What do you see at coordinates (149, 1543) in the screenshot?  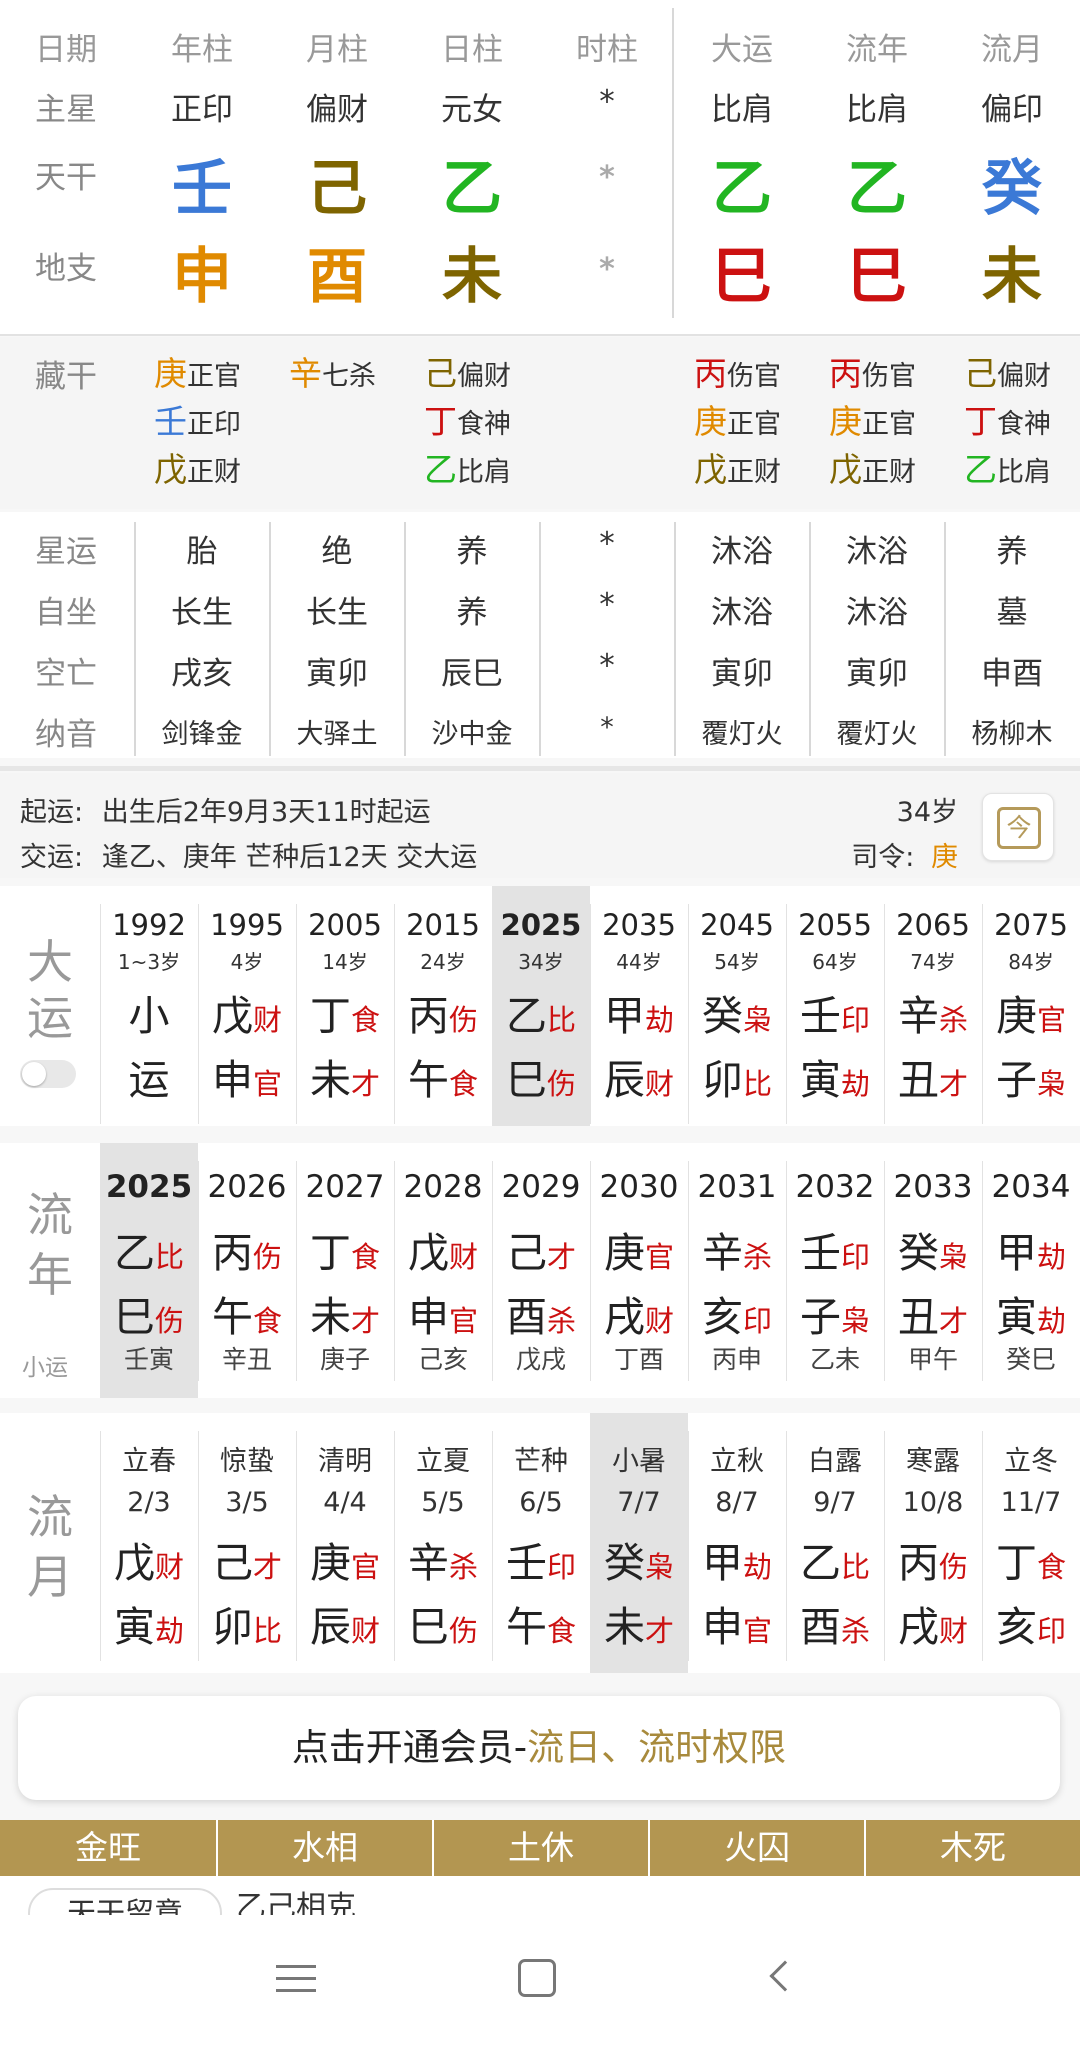 I see `liuyue-cell: 立春 2/3 戊财 寅劫` at bounding box center [149, 1543].